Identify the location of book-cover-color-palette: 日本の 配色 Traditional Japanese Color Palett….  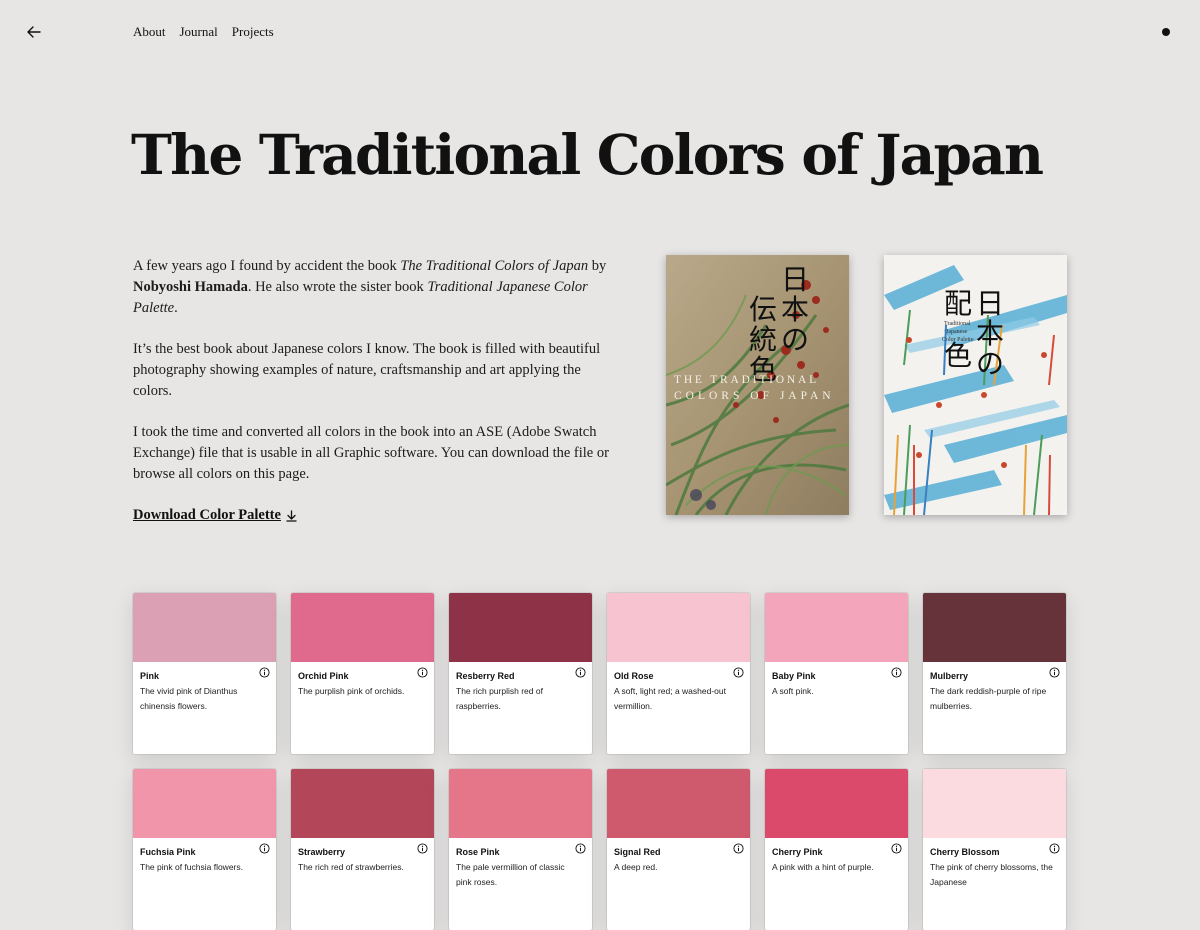
(975, 385).